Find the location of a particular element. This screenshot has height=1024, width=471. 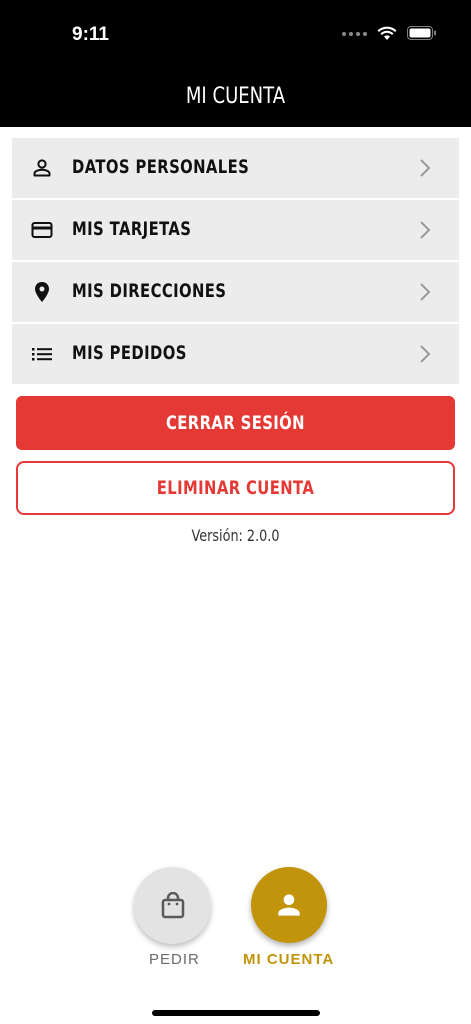

wifi-icon is located at coordinates (387, 33).